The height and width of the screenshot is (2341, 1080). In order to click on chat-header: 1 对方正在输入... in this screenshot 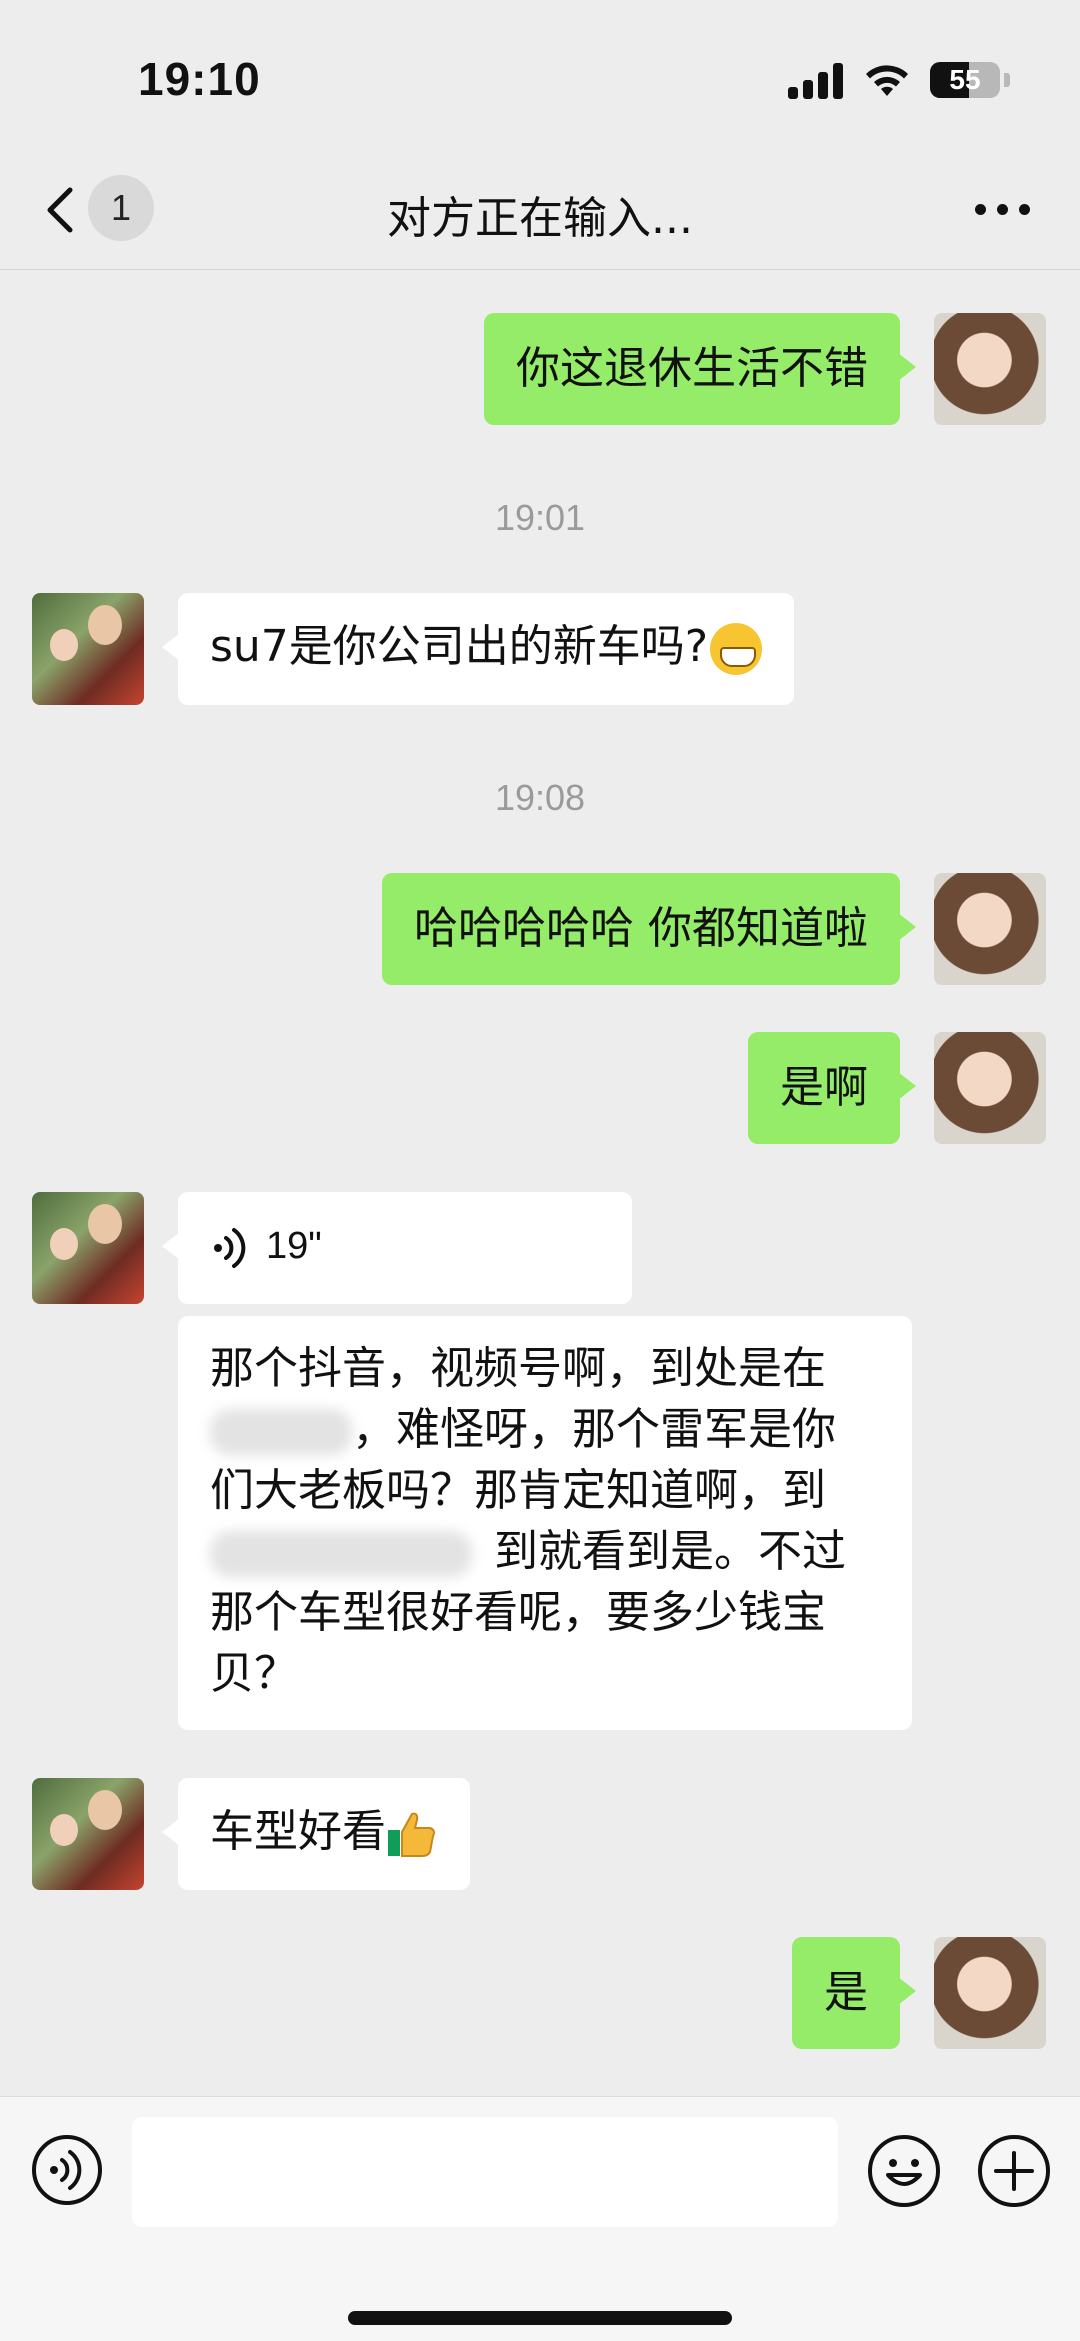, I will do `click(540, 210)`.